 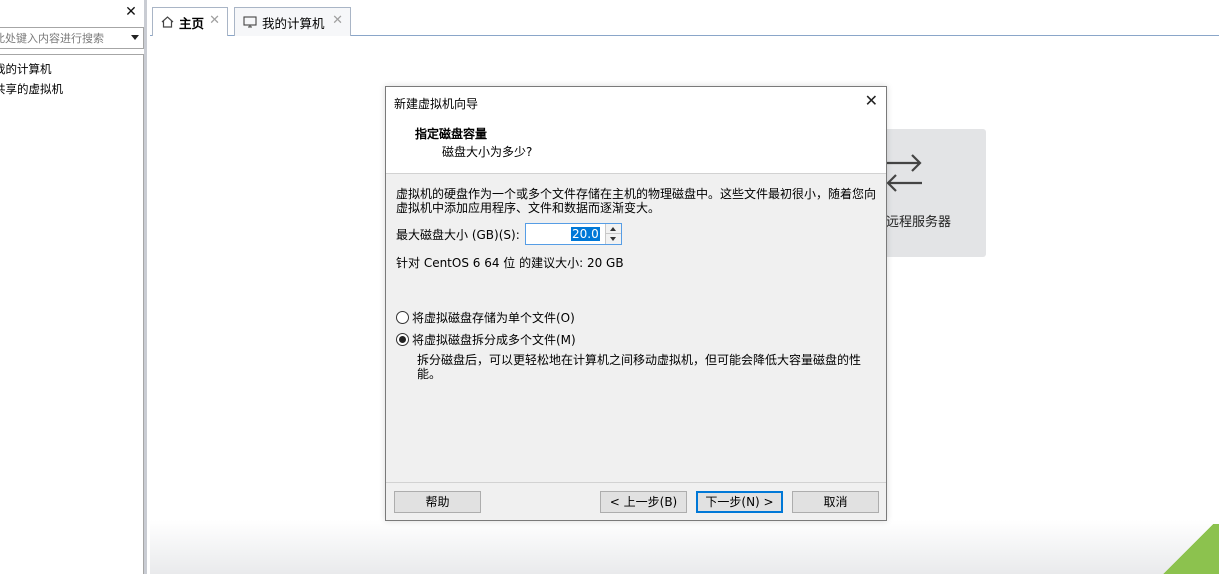 I want to click on dialog-header: 新建虚拟机向导 ✕ 指定磁盘容量 磁盘大小为多少?, so click(x=636, y=130).